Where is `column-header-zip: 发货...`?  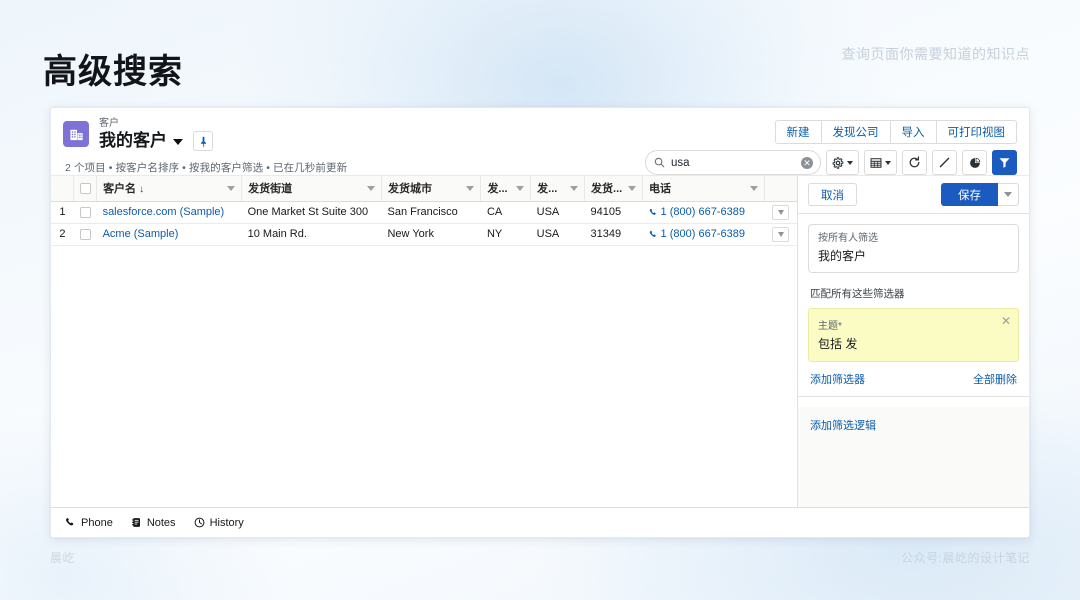 column-header-zip: 发货... is located at coordinates (614, 189).